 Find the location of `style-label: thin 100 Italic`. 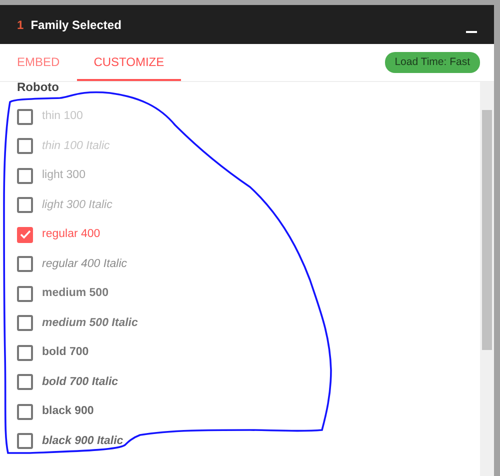

style-label: thin 100 Italic is located at coordinates (76, 146).